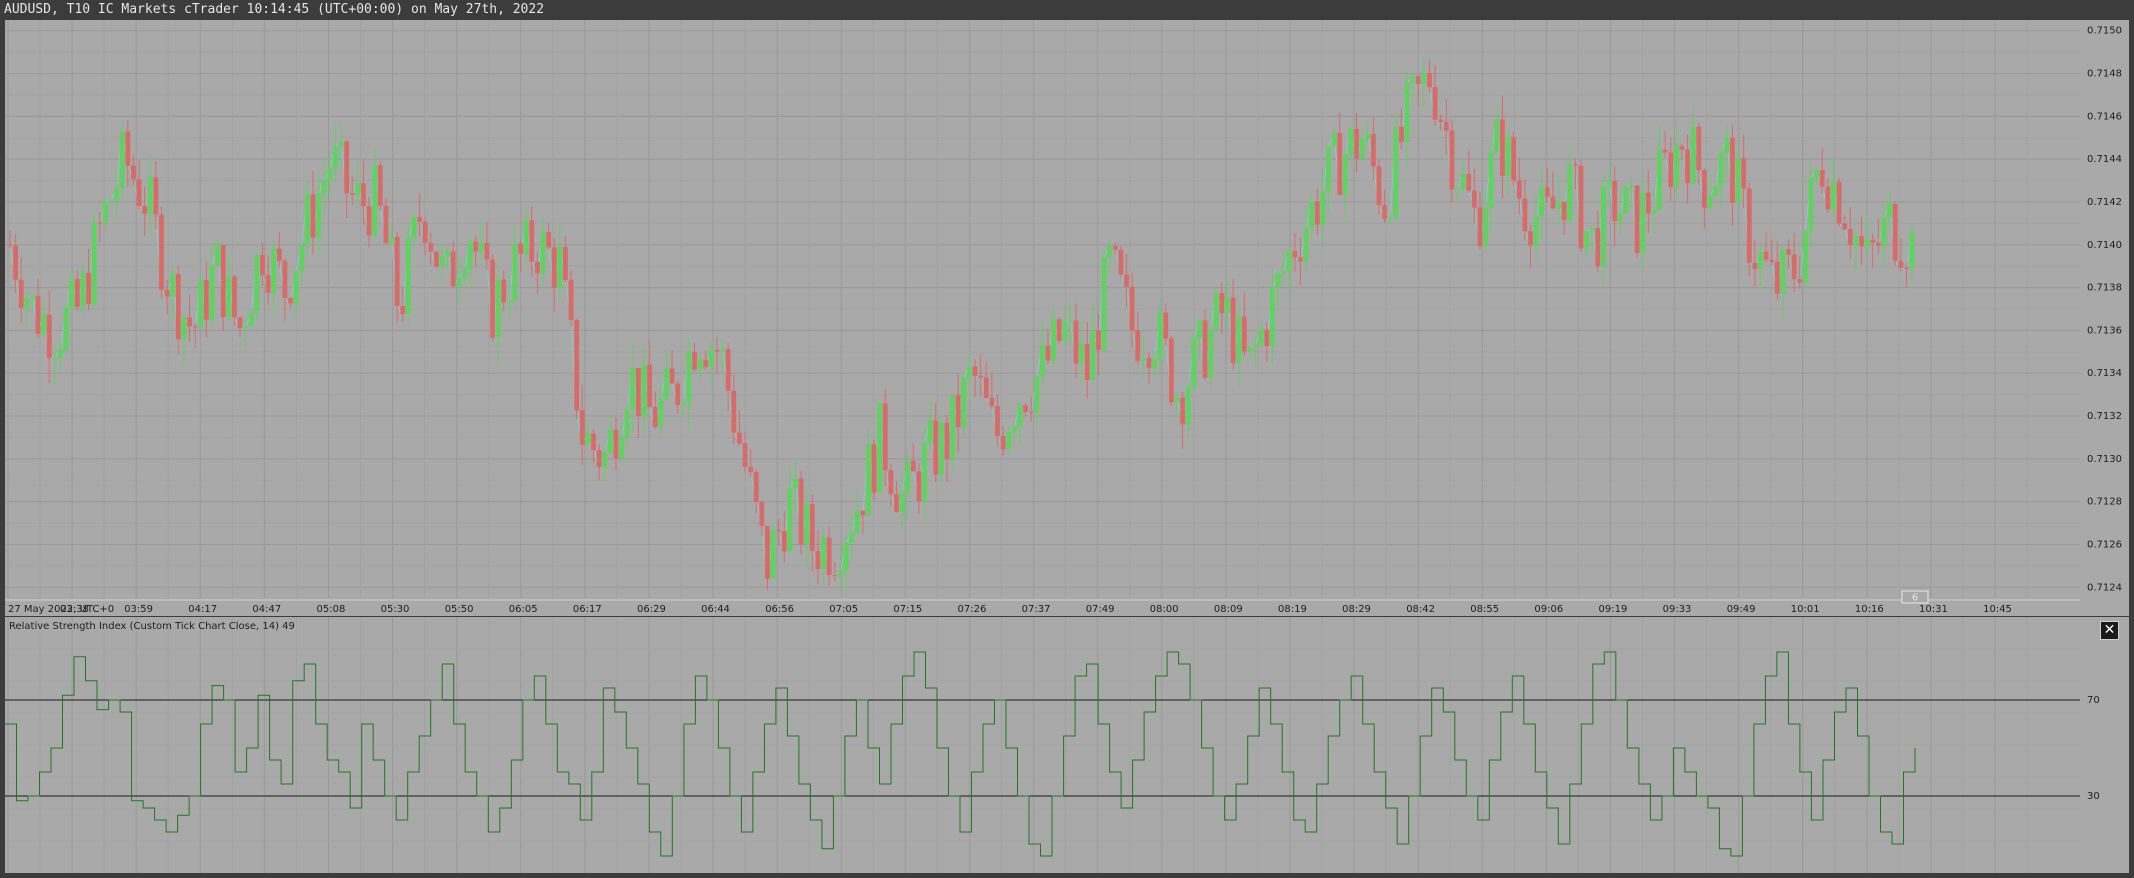 The image size is (2134, 878). What do you see at coordinates (843, 609) in the screenshot?
I see `time-tick-label: 07:05` at bounding box center [843, 609].